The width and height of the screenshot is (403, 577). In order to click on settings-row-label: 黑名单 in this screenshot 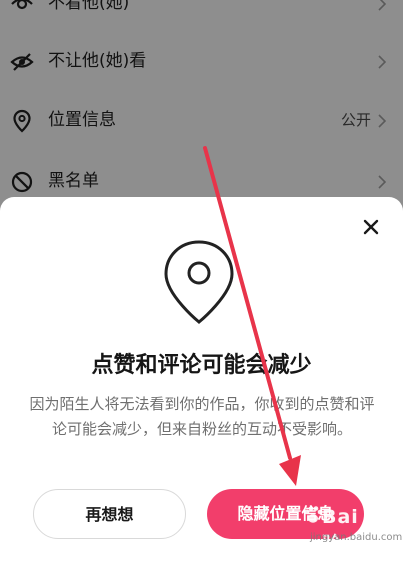, I will do `click(73, 181)`.